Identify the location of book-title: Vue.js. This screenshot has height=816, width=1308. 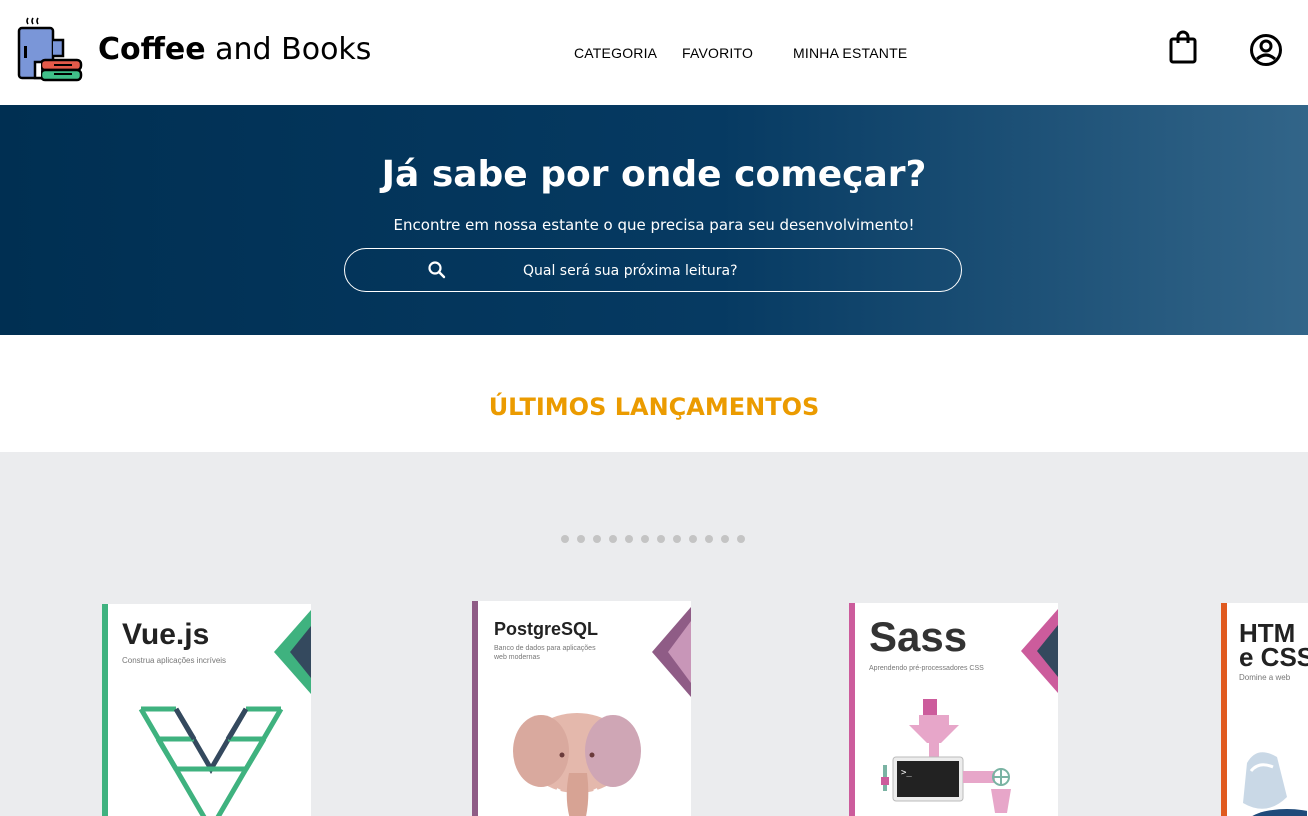
(166, 634).